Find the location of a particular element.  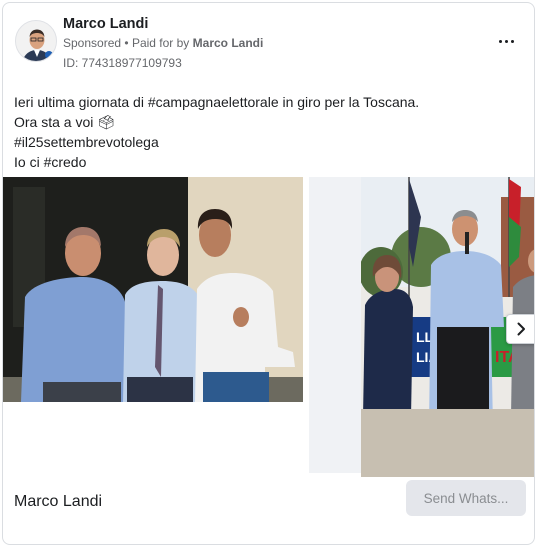

carousel-next-button is located at coordinates (520, 329).